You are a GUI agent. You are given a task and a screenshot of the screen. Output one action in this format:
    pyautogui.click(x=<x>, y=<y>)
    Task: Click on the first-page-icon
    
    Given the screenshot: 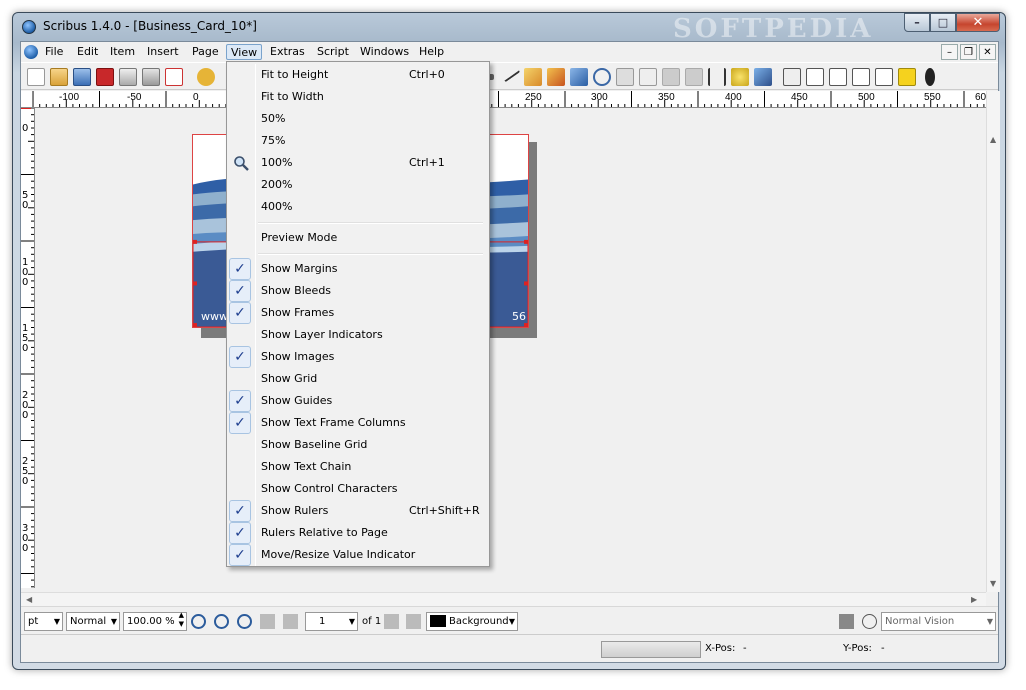 What is the action you would take?
    pyautogui.click(x=267, y=621)
    